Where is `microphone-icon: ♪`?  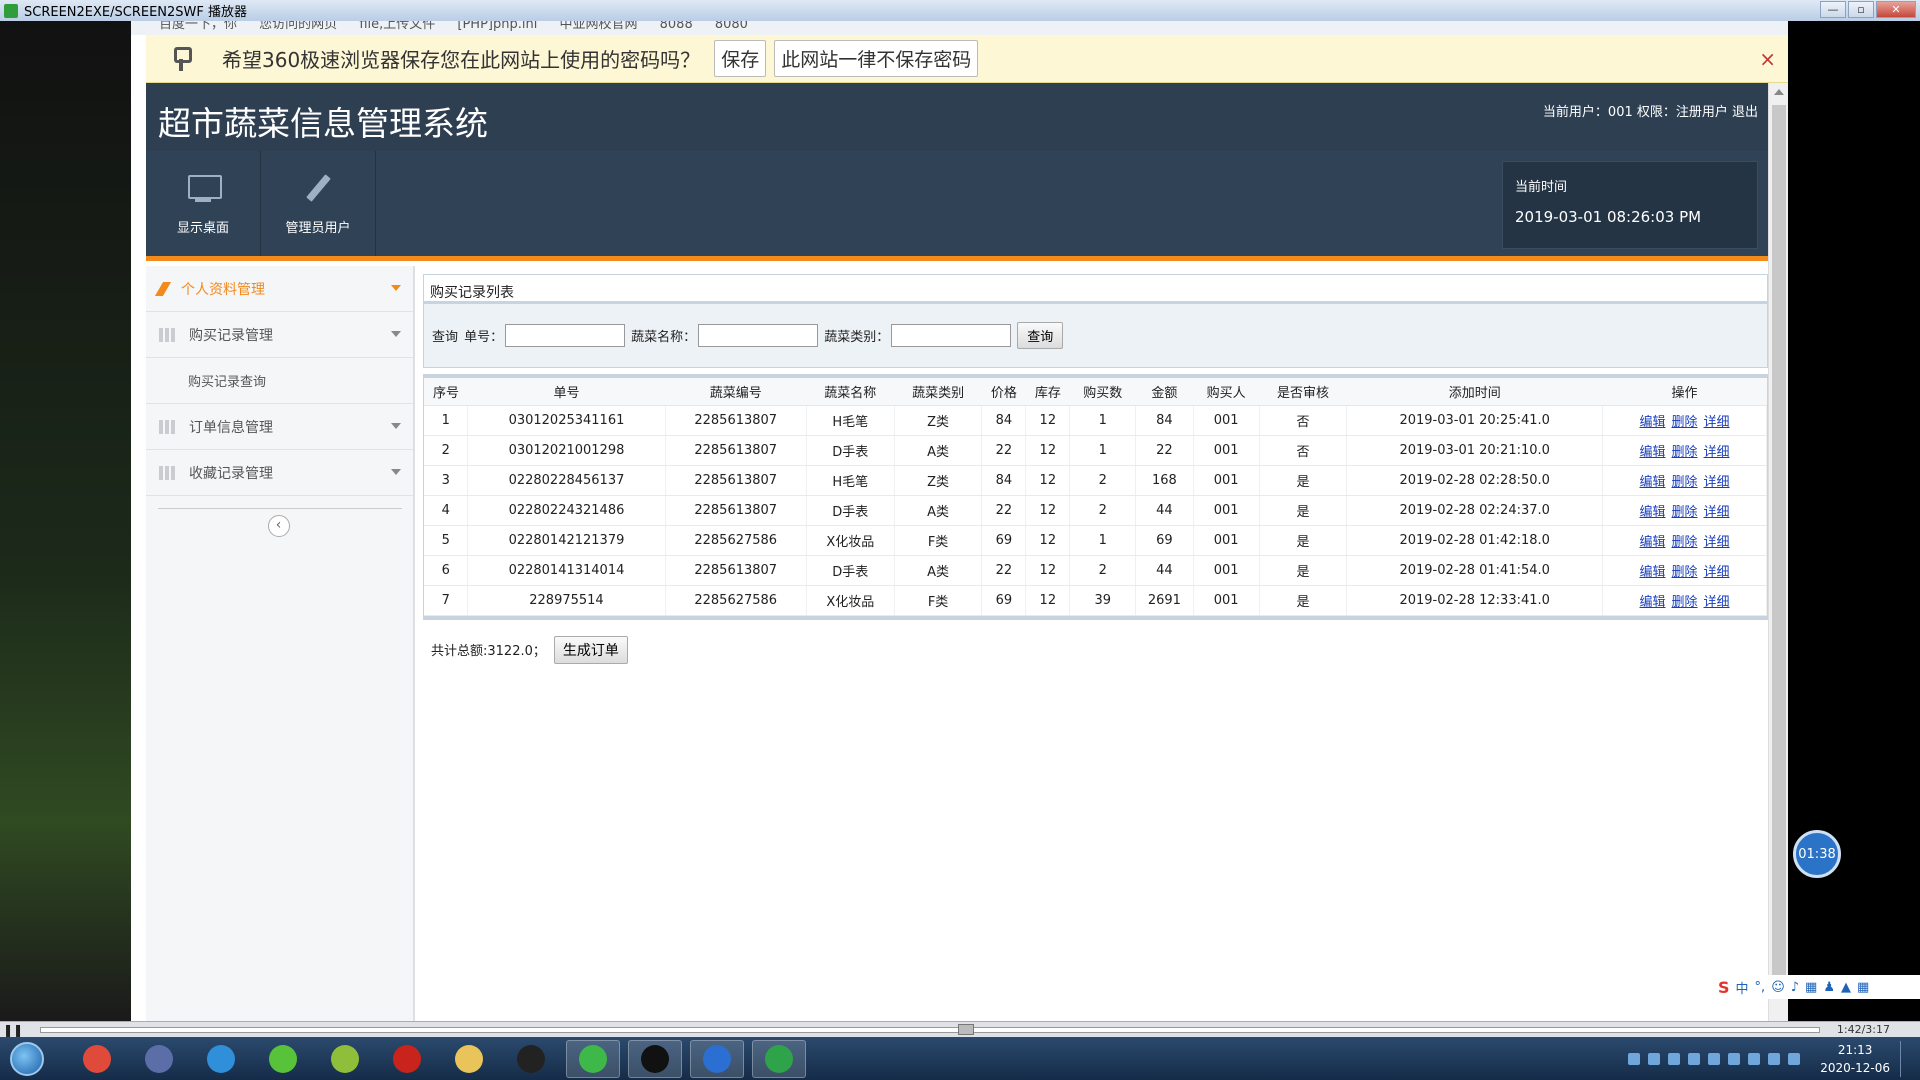
microphone-icon: ♪ is located at coordinates (1795, 987).